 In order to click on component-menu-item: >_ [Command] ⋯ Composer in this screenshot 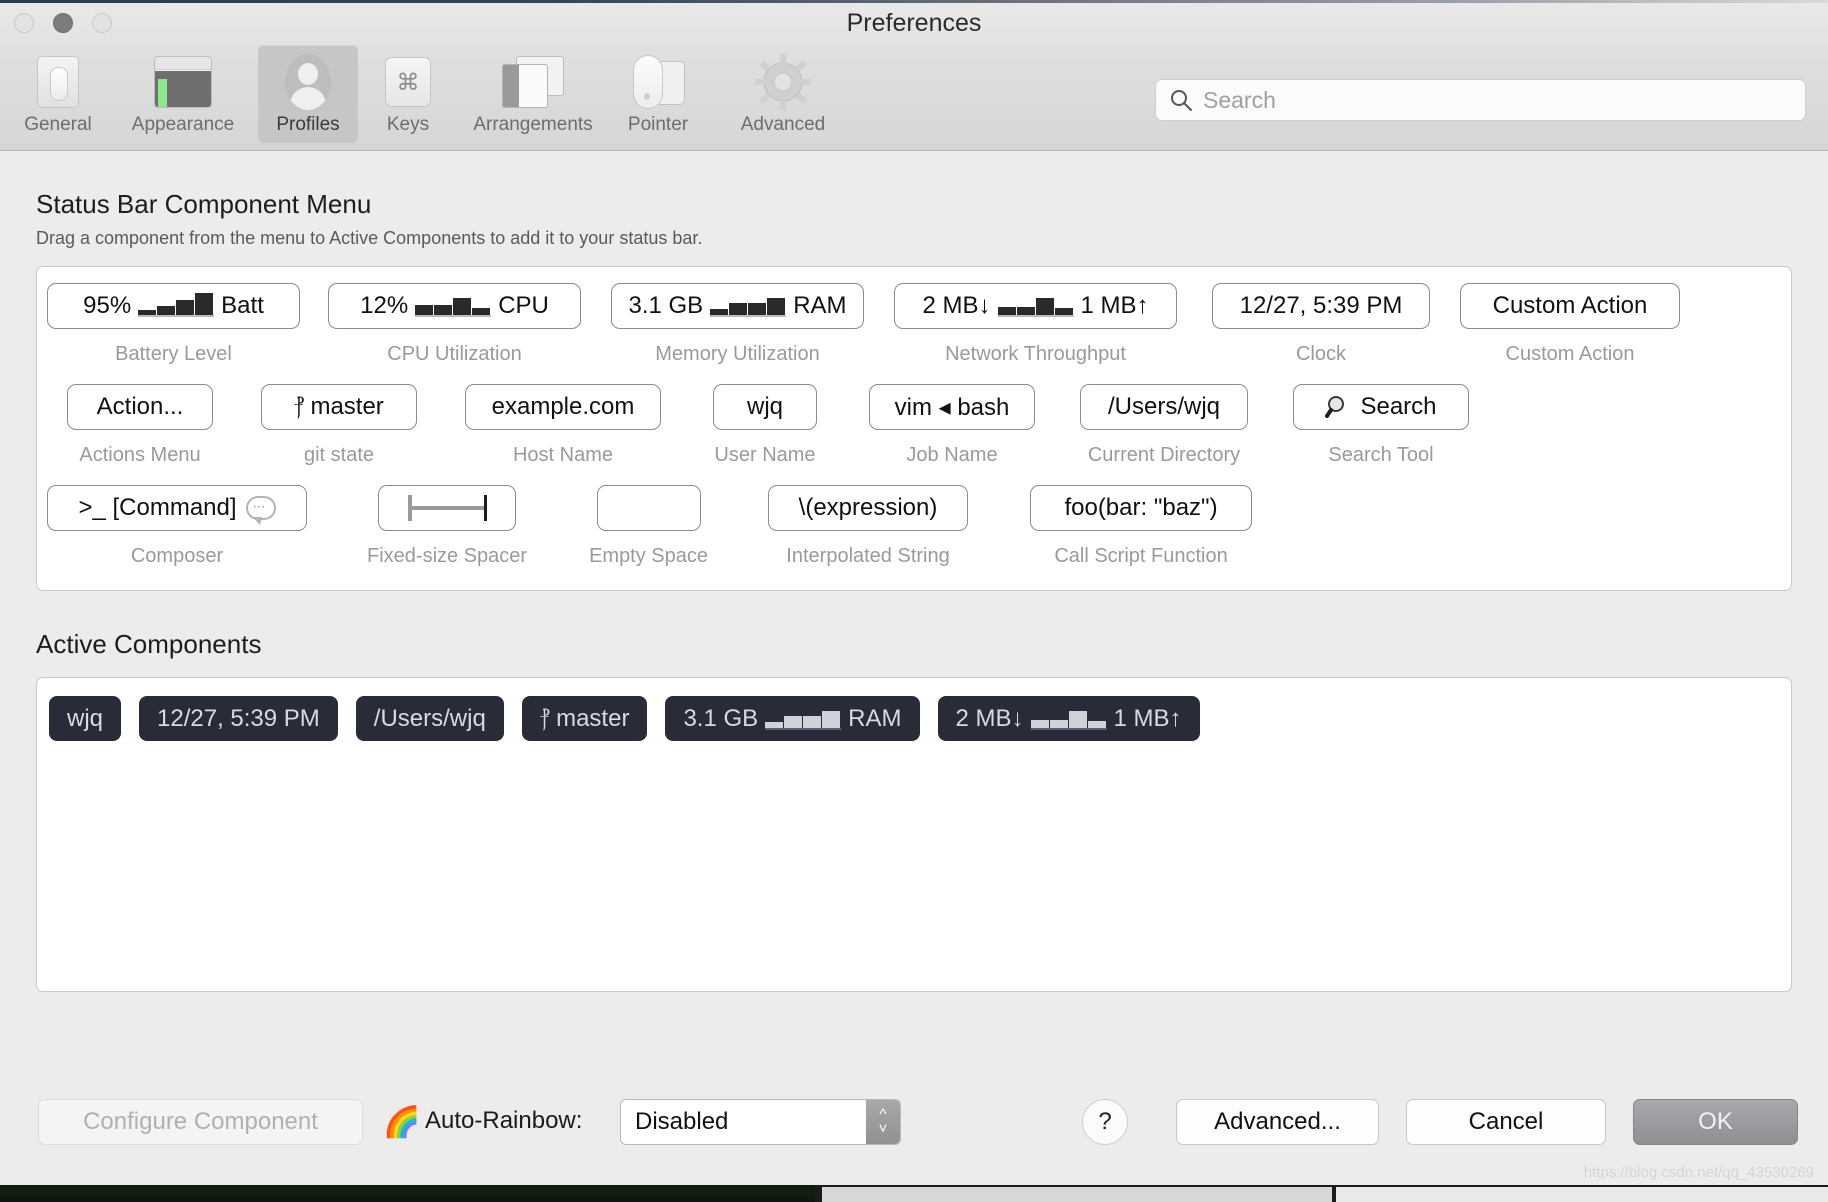, I will do `click(177, 526)`.